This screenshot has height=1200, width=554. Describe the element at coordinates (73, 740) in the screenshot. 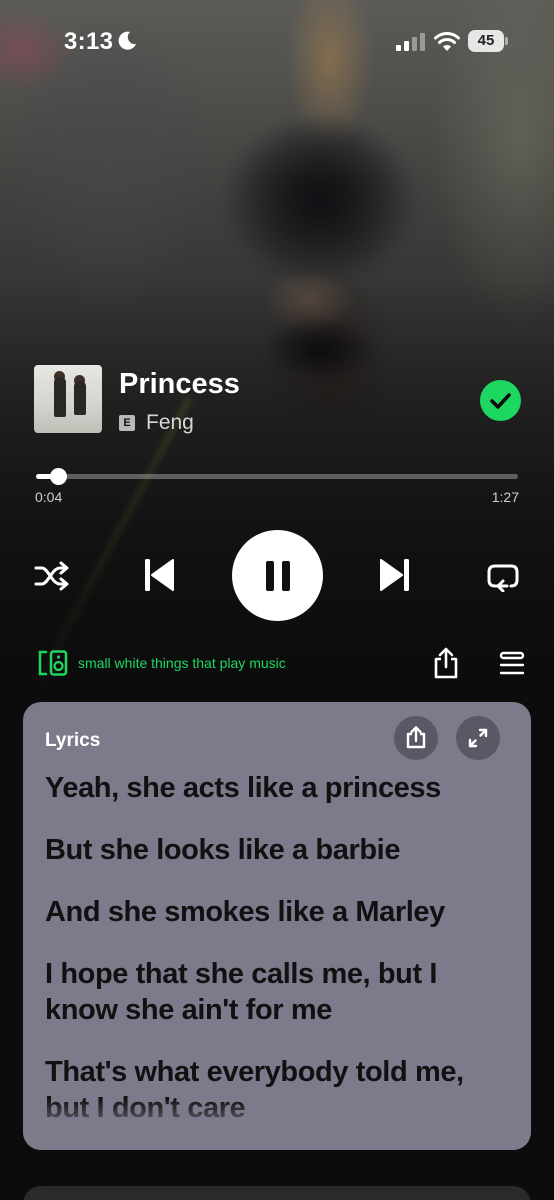

I see `lyrics-header: Lyrics` at that location.